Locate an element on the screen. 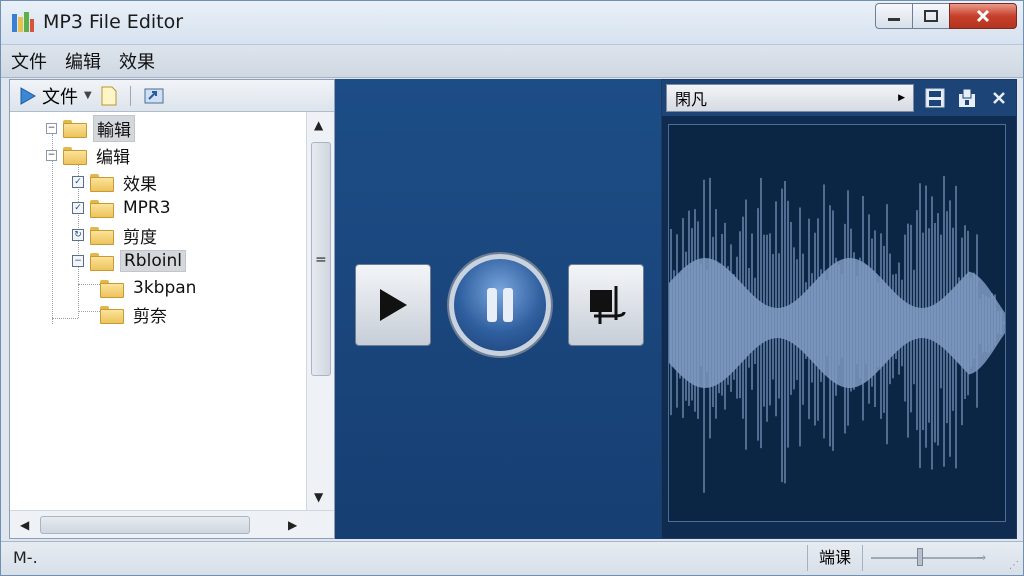  title-bar: MP3 File Editor is located at coordinates (512, 23).